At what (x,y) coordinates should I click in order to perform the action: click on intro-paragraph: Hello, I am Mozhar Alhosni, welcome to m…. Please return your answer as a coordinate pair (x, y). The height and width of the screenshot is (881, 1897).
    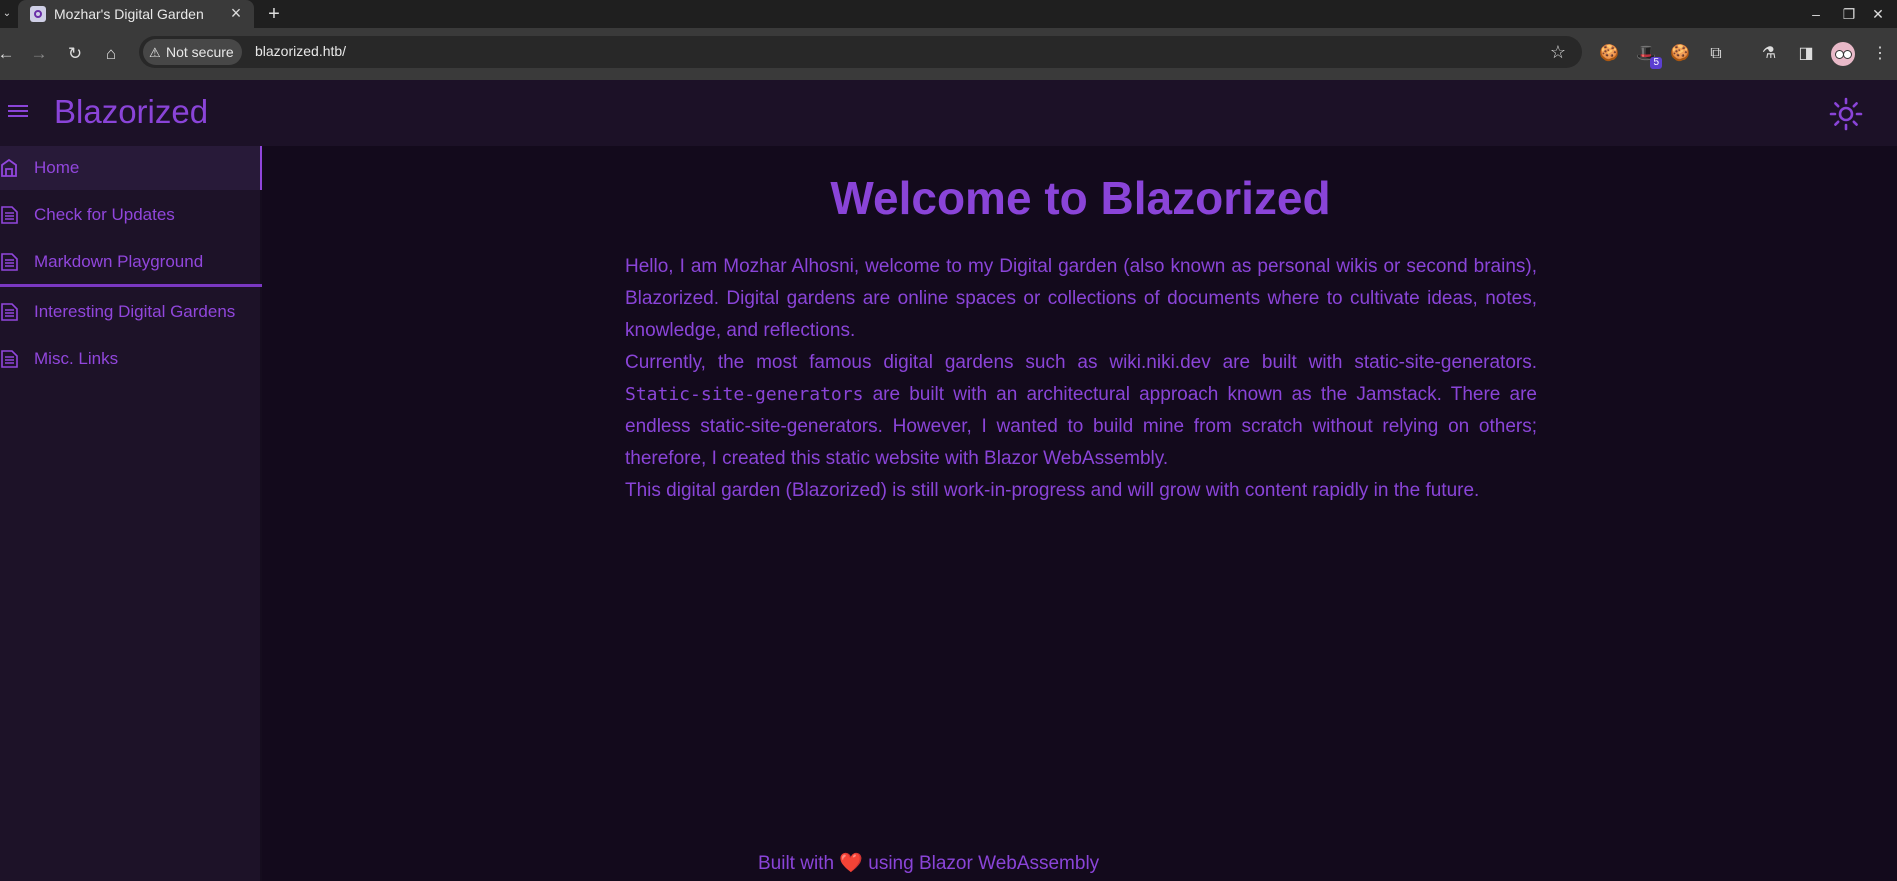
    Looking at the image, I should click on (1081, 298).